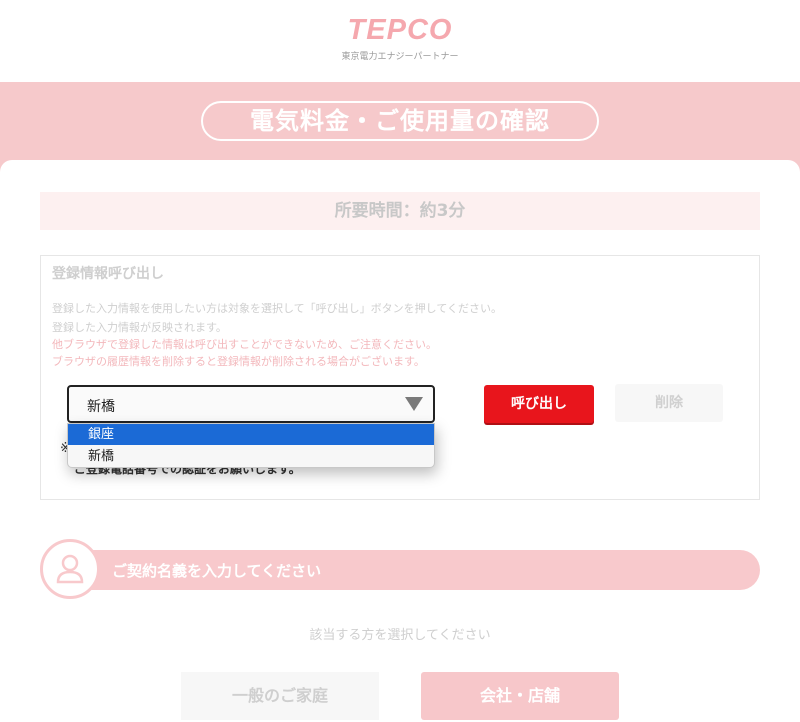 The width and height of the screenshot is (800, 722). What do you see at coordinates (400, 121) in the screenshot?
I see `page-title: 電気料金・ご使用量の確認` at bounding box center [400, 121].